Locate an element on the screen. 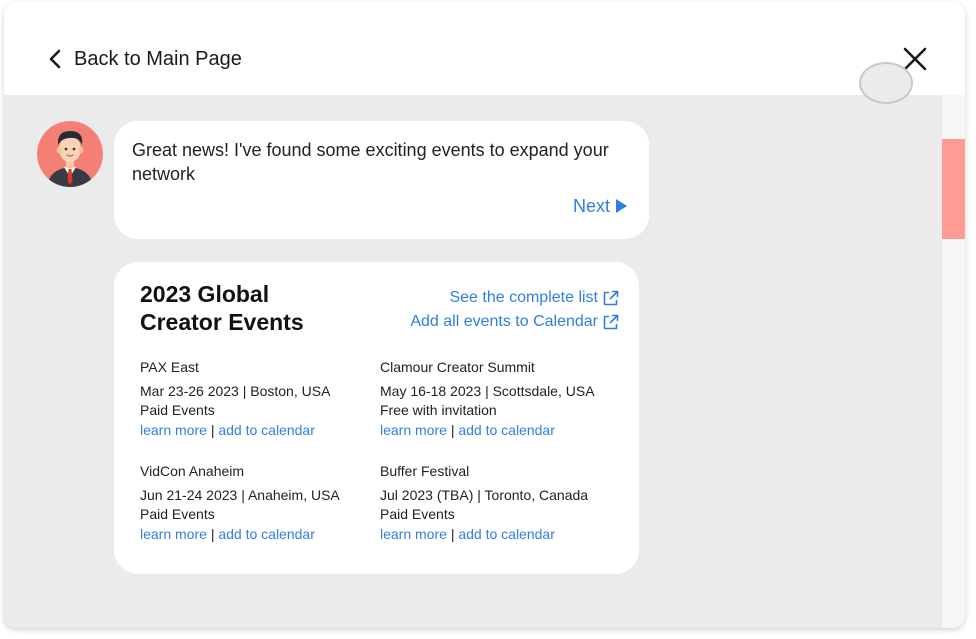 Image resolution: width=976 pixels, height=639 pixels. header: Back to Main Page is located at coordinates (484, 48).